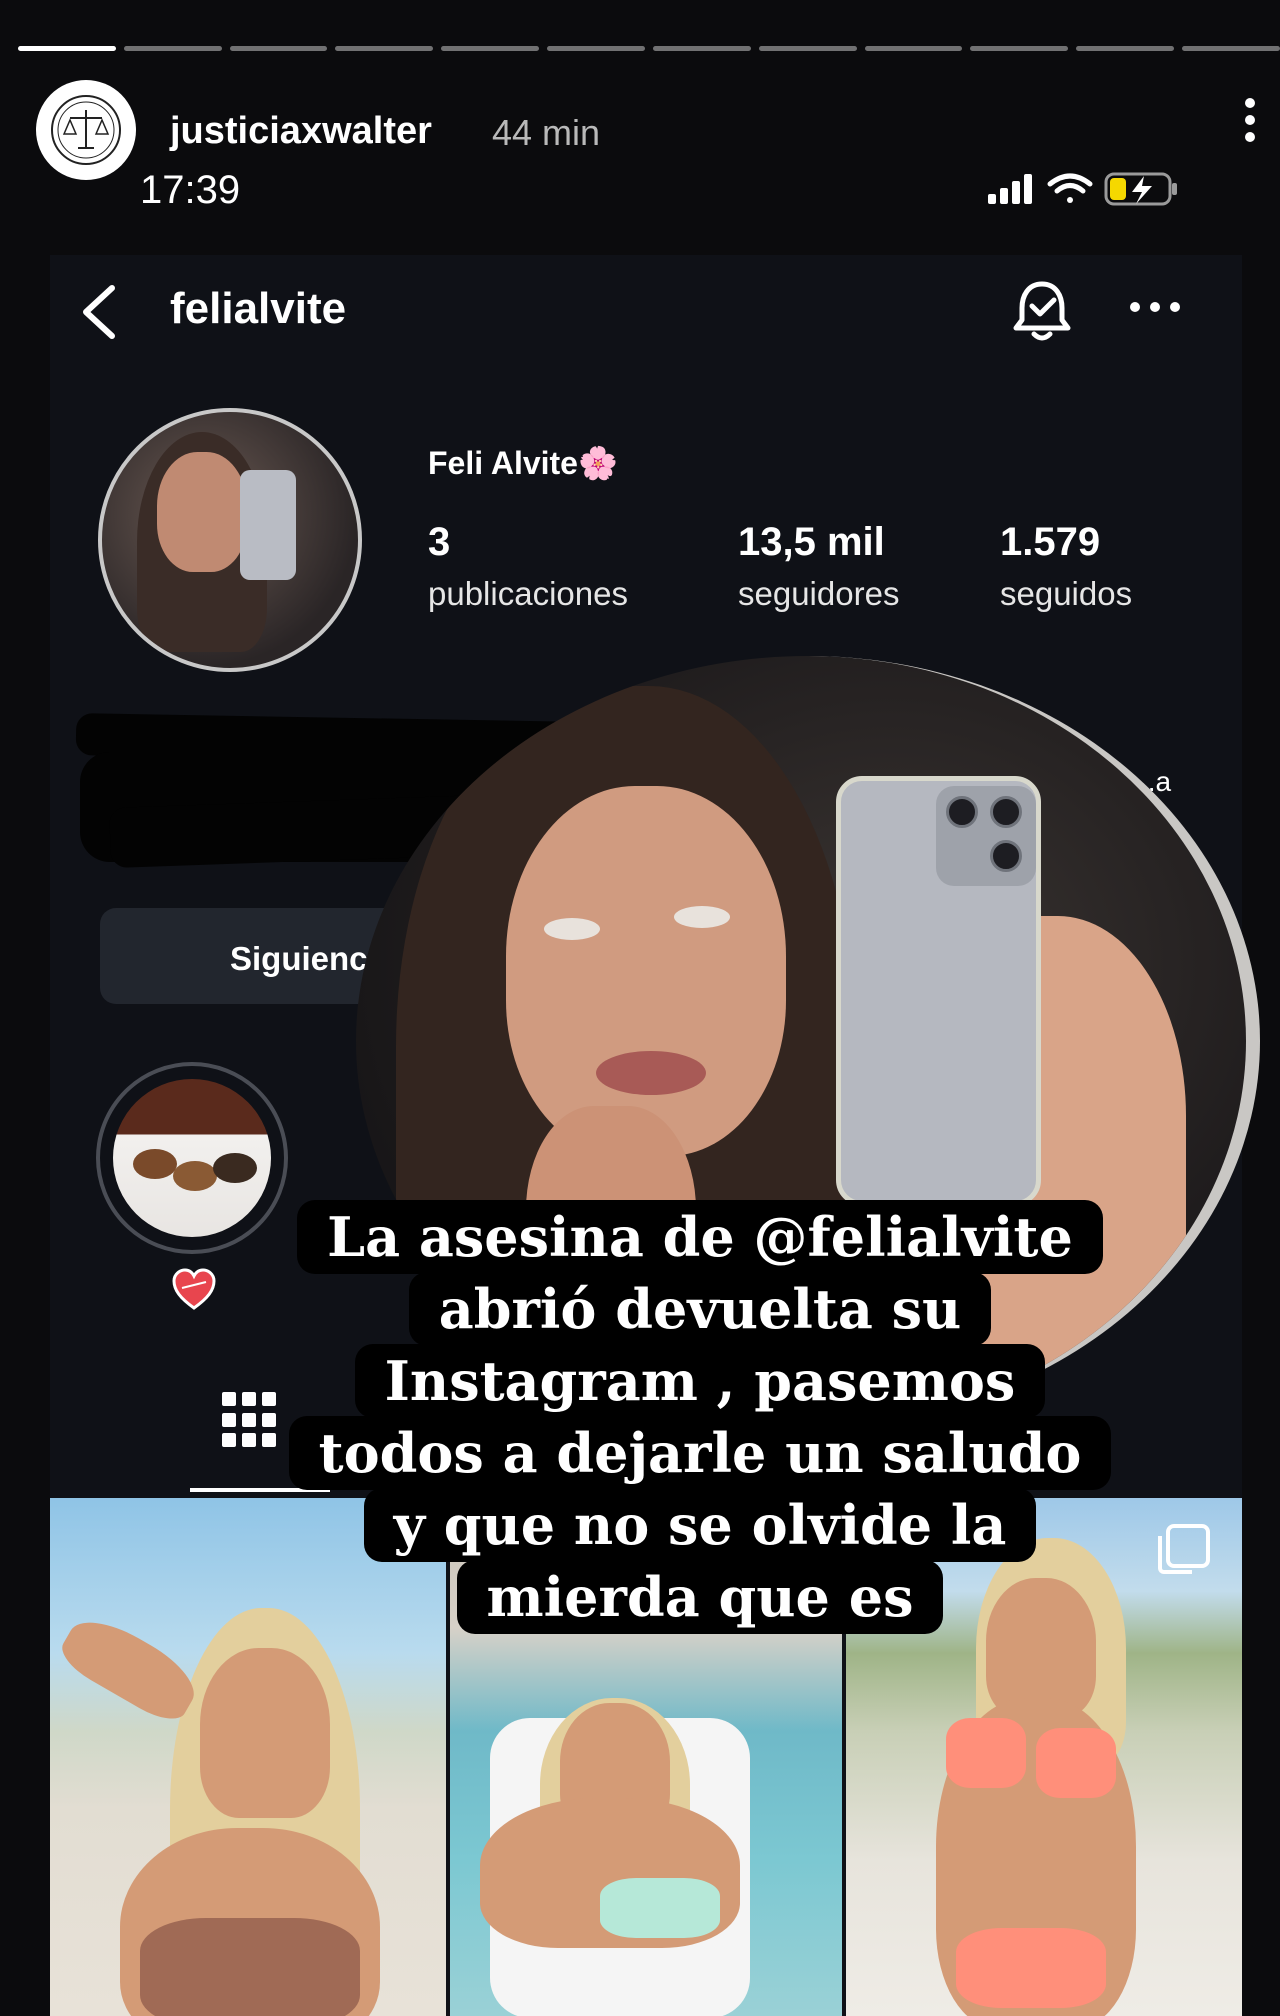  I want to click on followers-label: seguidores, so click(819, 593).